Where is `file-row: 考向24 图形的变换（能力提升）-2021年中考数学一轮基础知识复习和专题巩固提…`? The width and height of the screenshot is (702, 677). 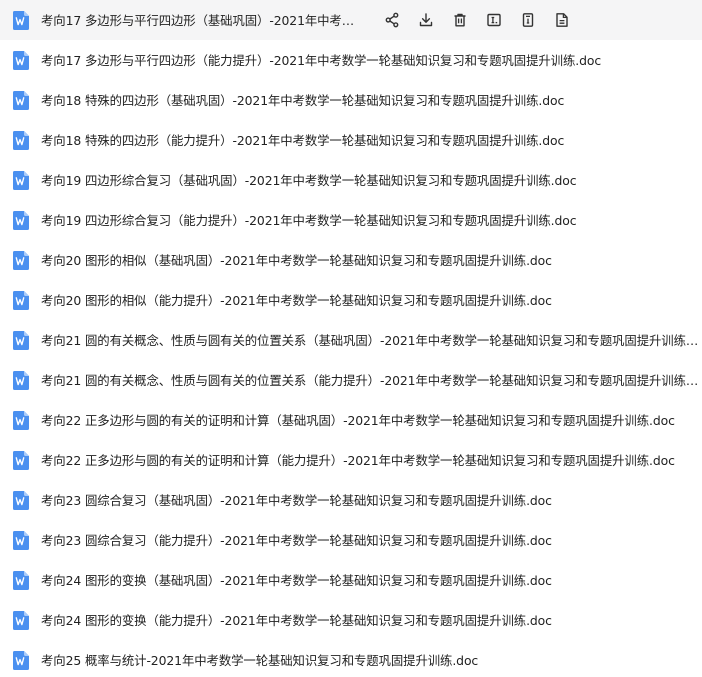 file-row: 考向24 图形的变换（能力提升）-2021年中考数学一轮基础知识复习和专题巩固提… is located at coordinates (351, 620).